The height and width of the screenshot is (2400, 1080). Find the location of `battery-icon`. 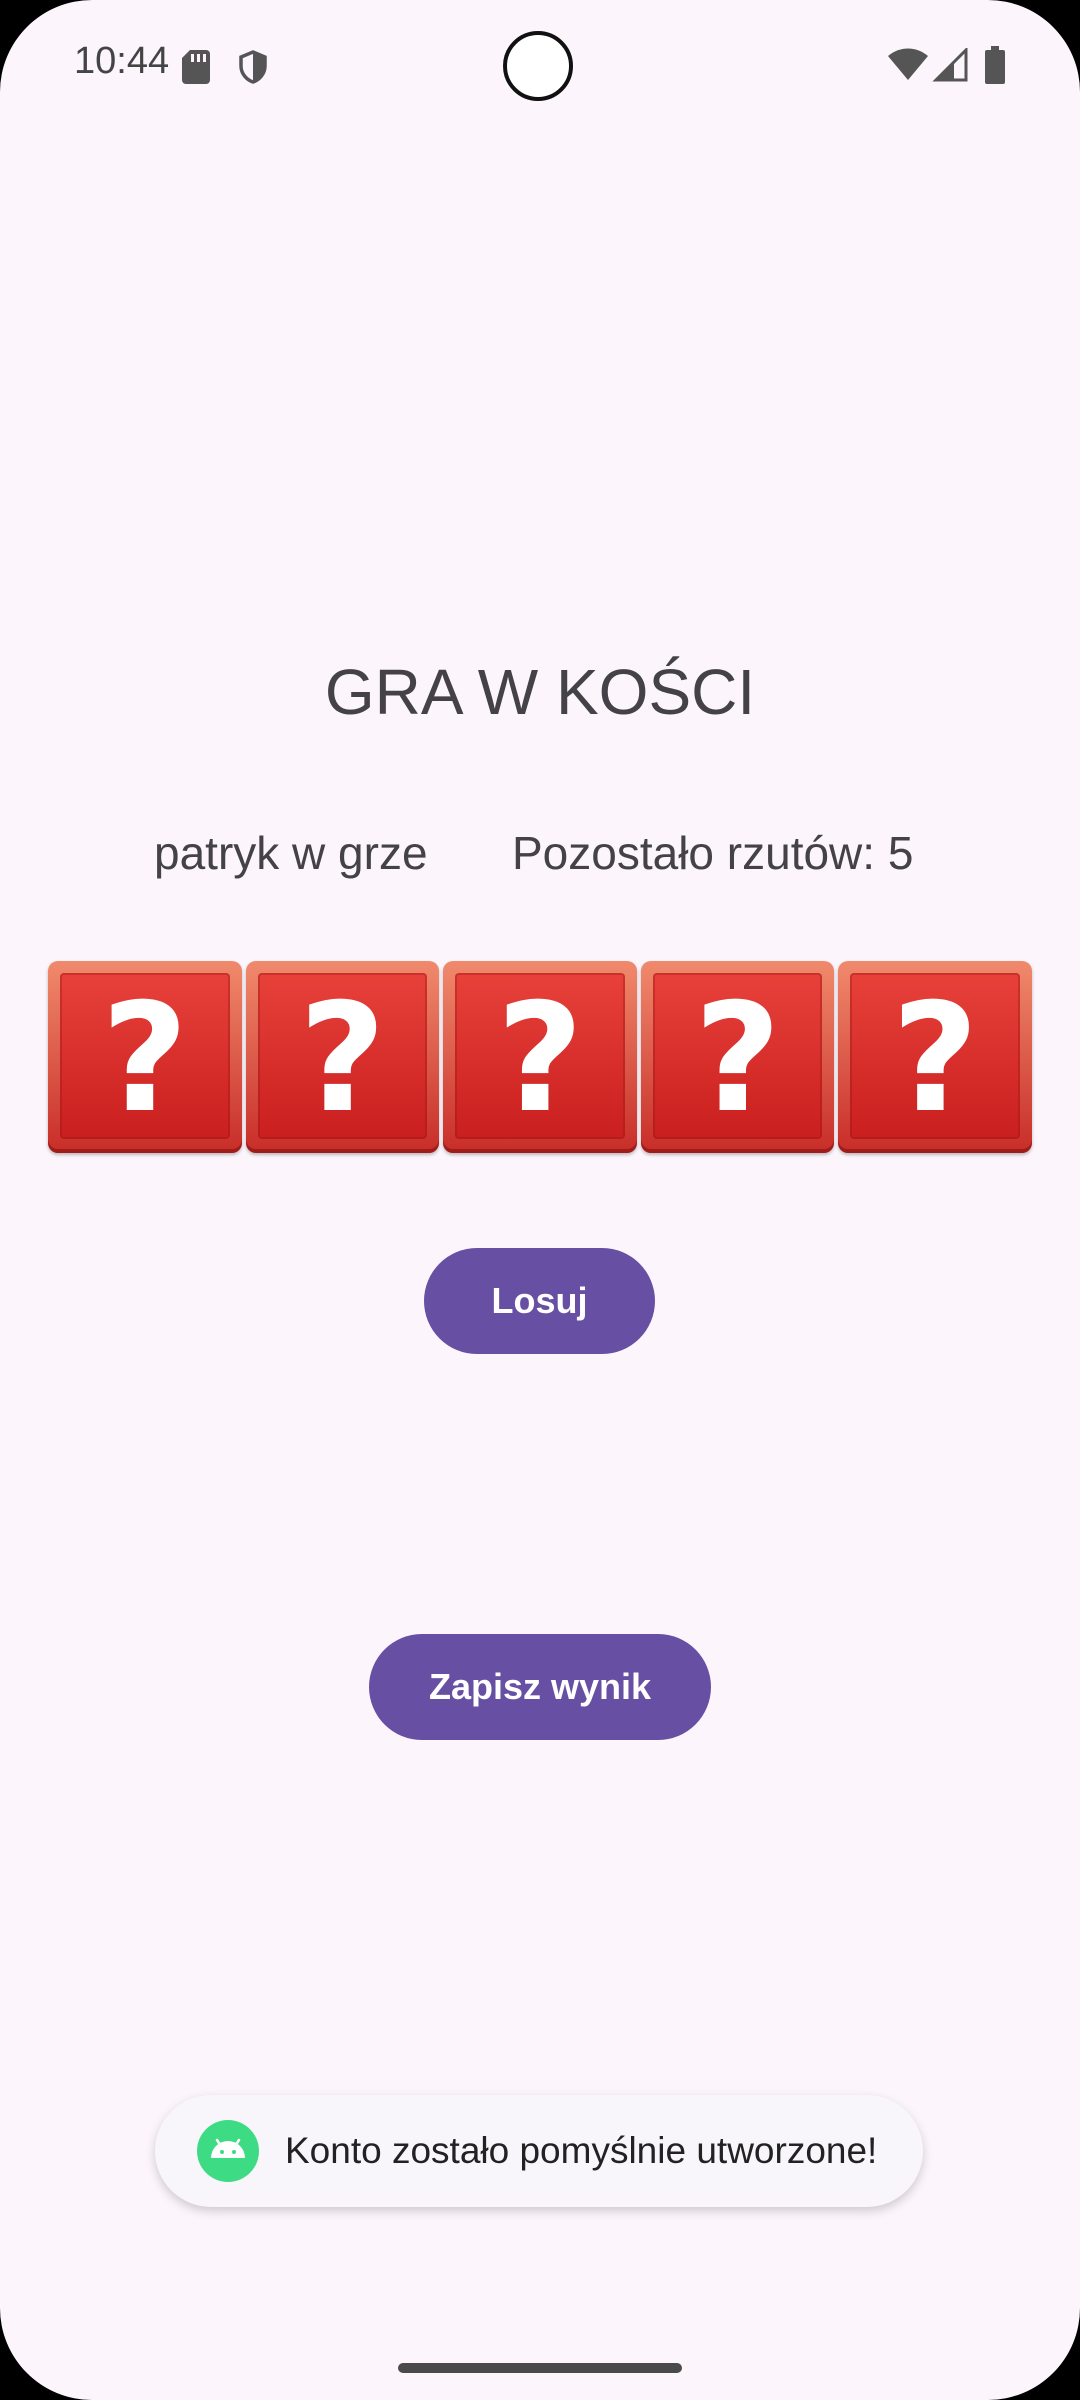

battery-icon is located at coordinates (995, 65).